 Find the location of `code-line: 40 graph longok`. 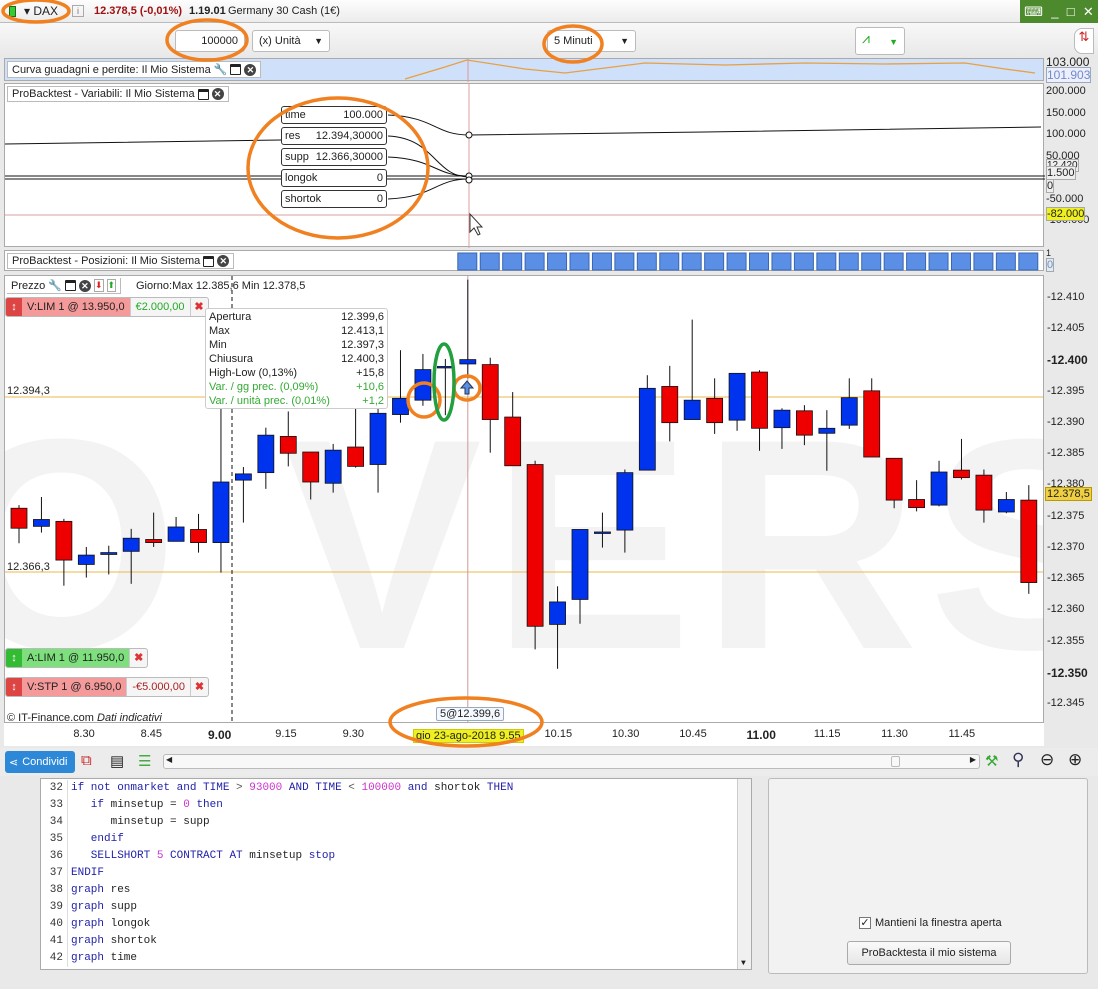

code-line: 40 graph longok is located at coordinates (396, 924).